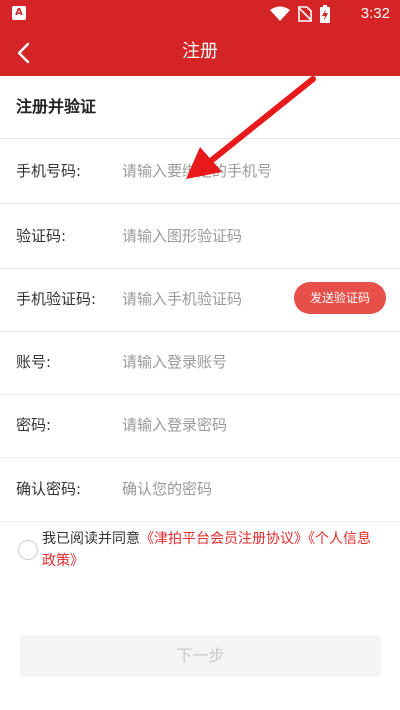 The width and height of the screenshot is (400, 710). Describe the element at coordinates (19, 13) in the screenshot. I see `app-notification-icon: A` at that location.